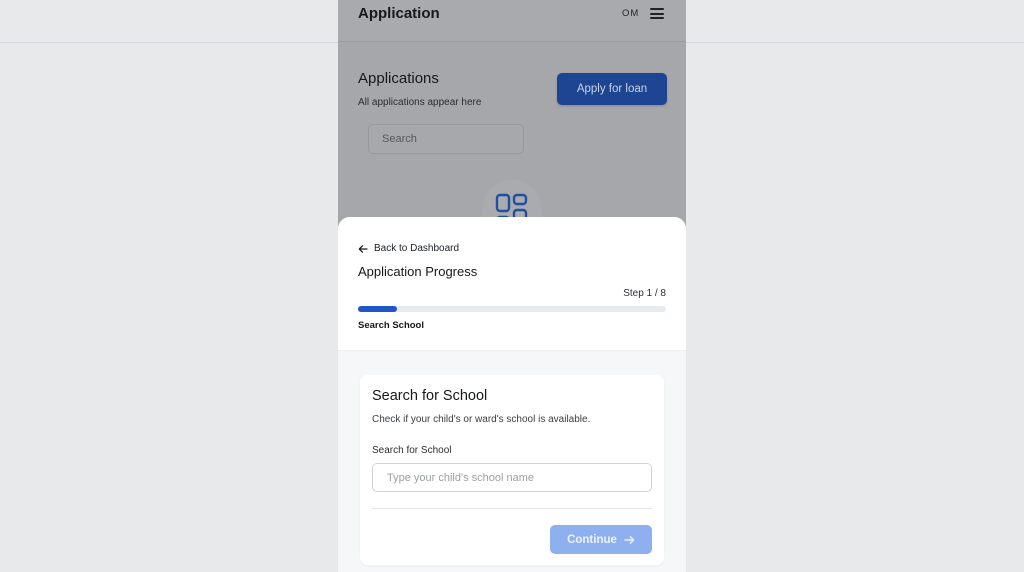 The image size is (1024, 572). Describe the element at coordinates (417, 248) in the screenshot. I see `back-label: Back to Dashboard` at that location.